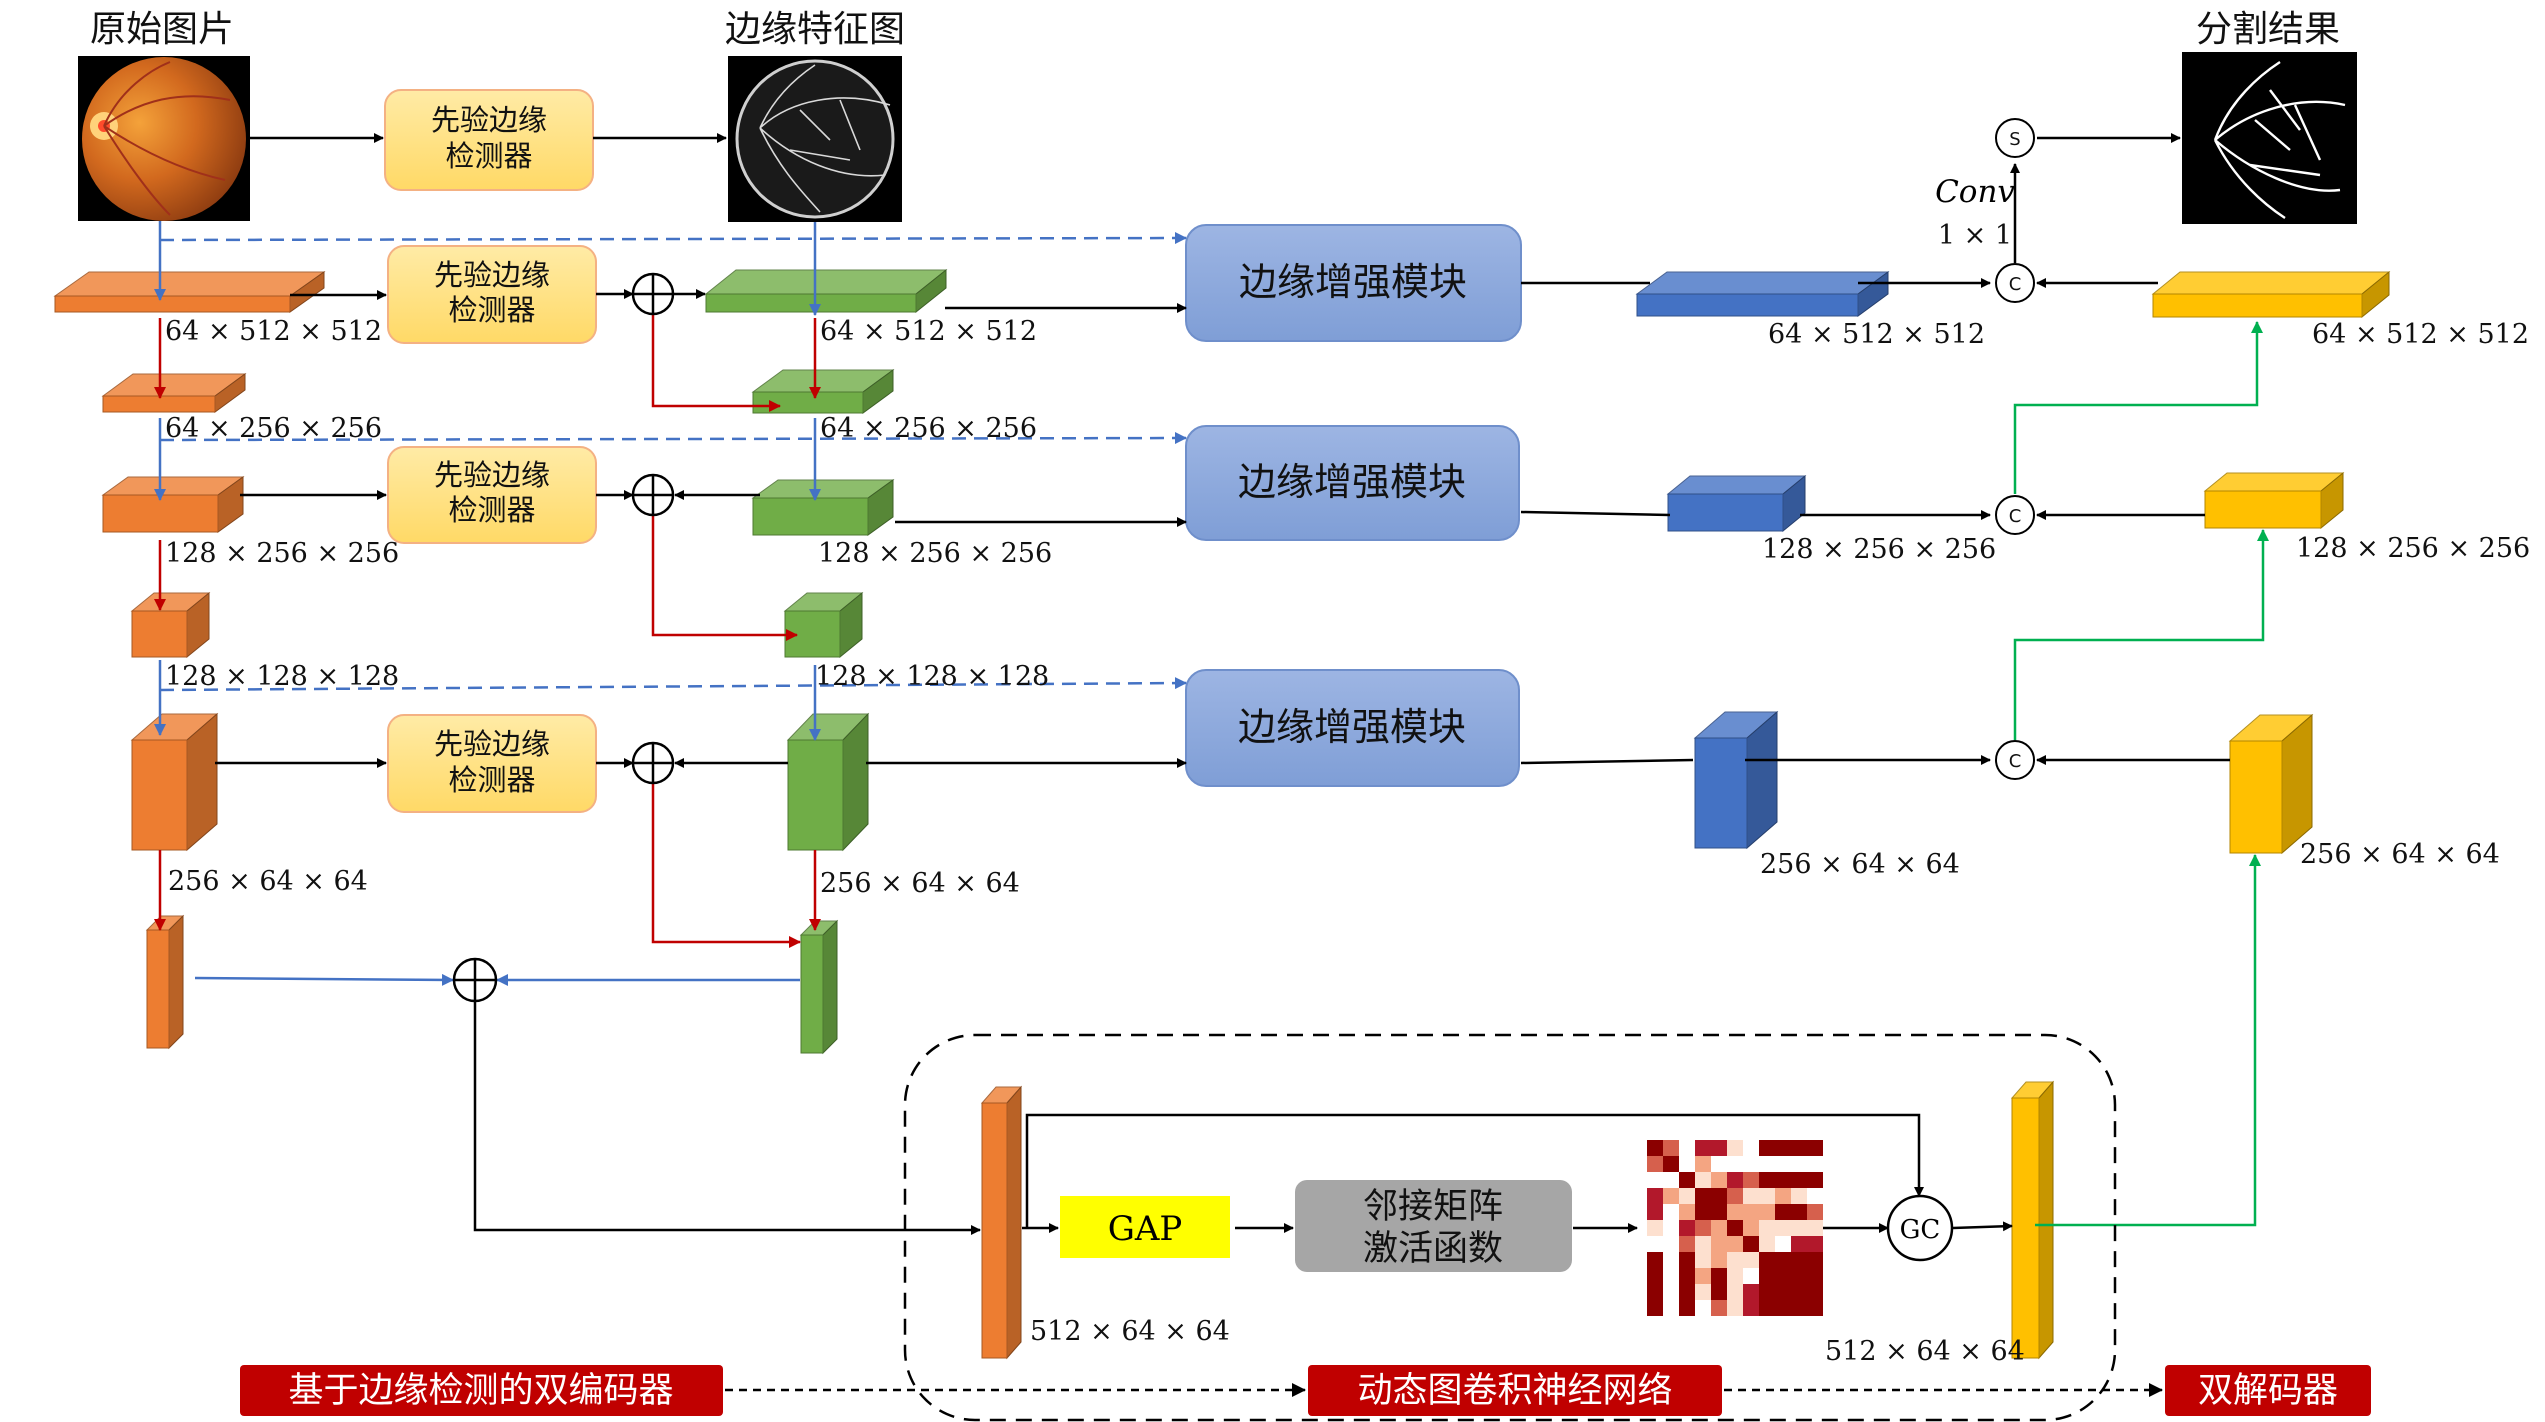  What do you see at coordinates (1975, 192) in the screenshot?
I see `conv-label: Conv` at bounding box center [1975, 192].